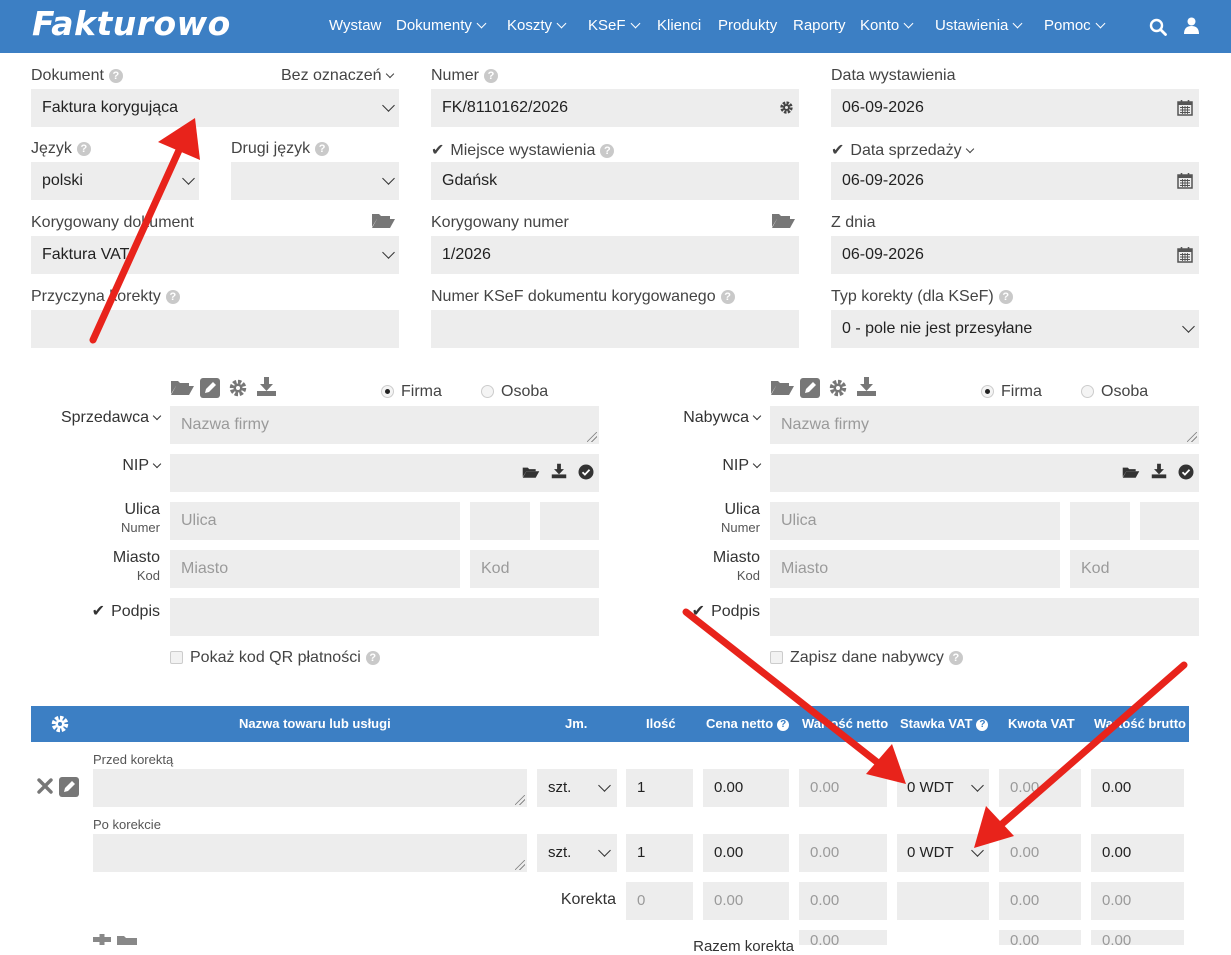 Image resolution: width=1231 pixels, height=955 pixels. I want to click on sprzedawca-ulica-input: Ulica, so click(315, 521).